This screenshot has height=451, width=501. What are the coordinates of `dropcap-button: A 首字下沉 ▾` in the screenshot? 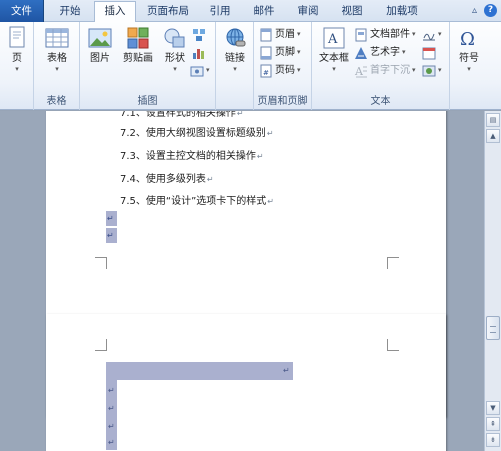 It's located at (385, 70).